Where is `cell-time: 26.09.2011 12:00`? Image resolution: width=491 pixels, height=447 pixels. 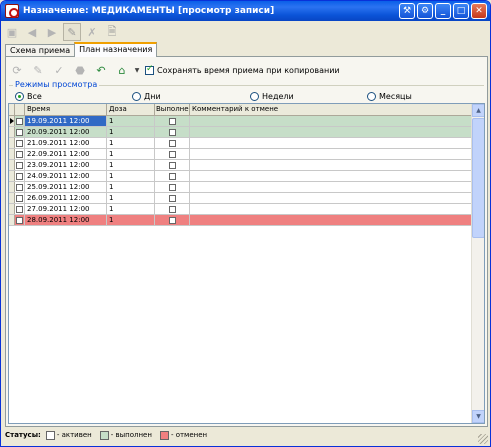 cell-time: 26.09.2011 12:00 is located at coordinates (66, 198).